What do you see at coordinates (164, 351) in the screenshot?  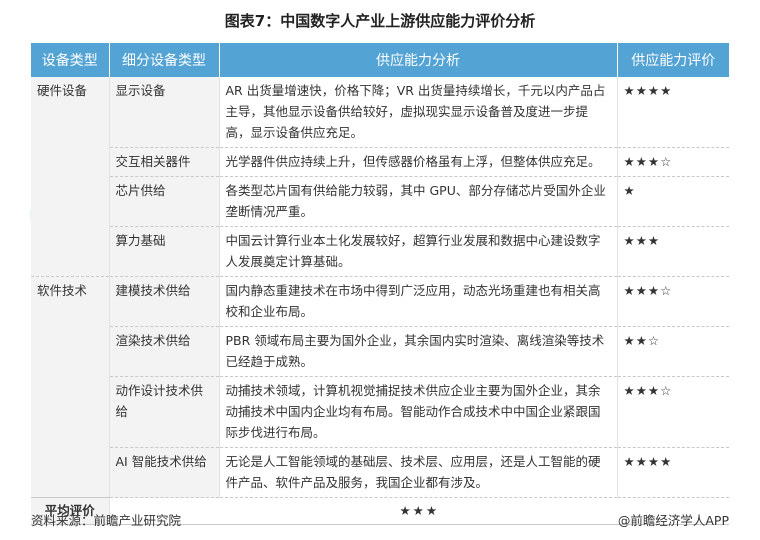 I see `sub-type-cell: 渲染技术供给` at bounding box center [164, 351].